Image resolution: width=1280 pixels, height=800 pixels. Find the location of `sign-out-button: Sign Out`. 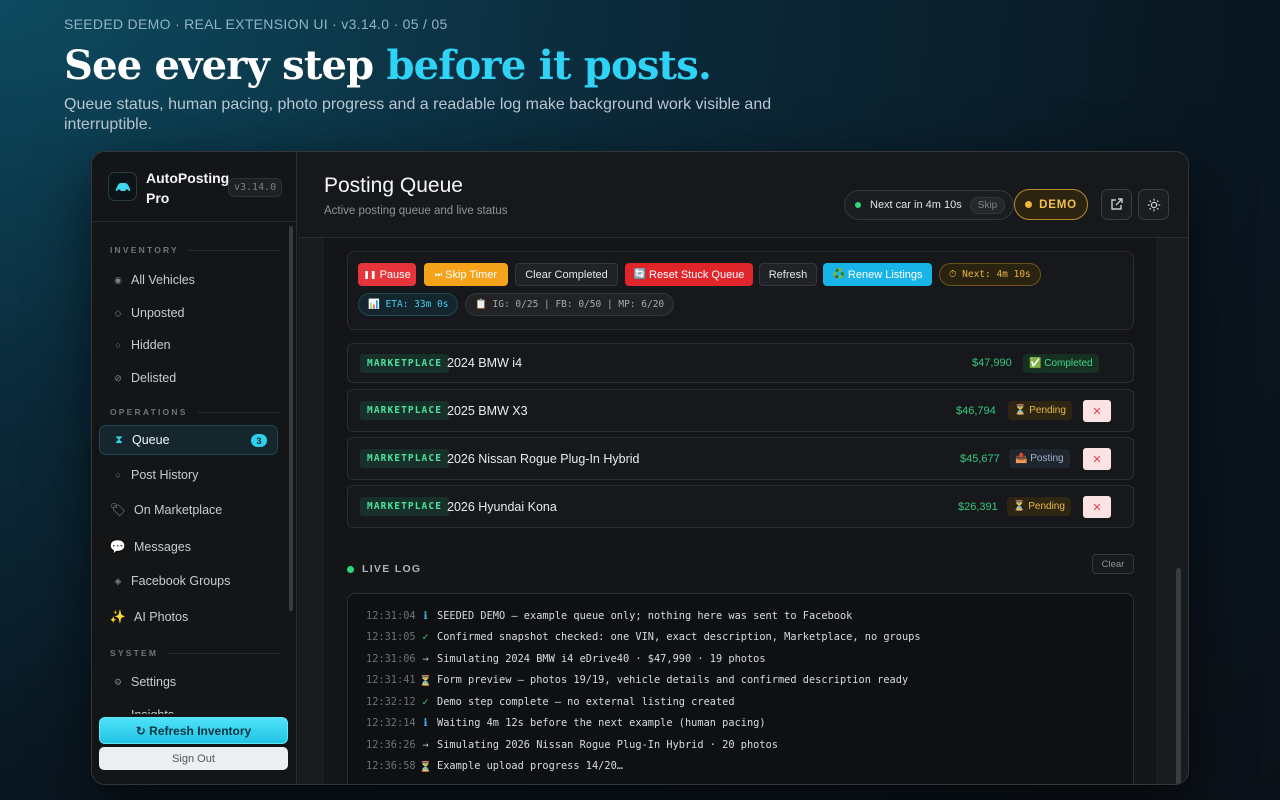

sign-out-button: Sign Out is located at coordinates (193, 758).